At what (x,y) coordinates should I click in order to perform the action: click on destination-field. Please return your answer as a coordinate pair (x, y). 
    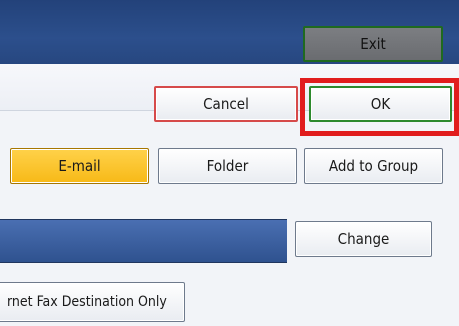
    Looking at the image, I should click on (143, 241).